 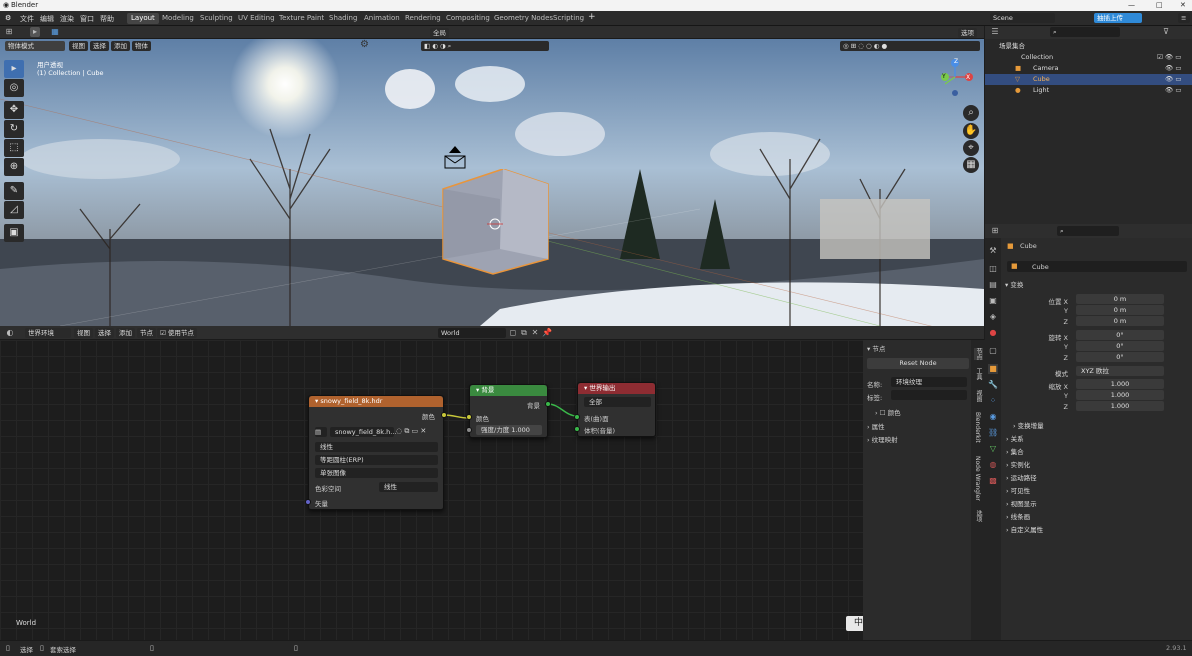 What do you see at coordinates (1085, 32) in the screenshot?
I see `outliner-search: ⌕` at bounding box center [1085, 32].